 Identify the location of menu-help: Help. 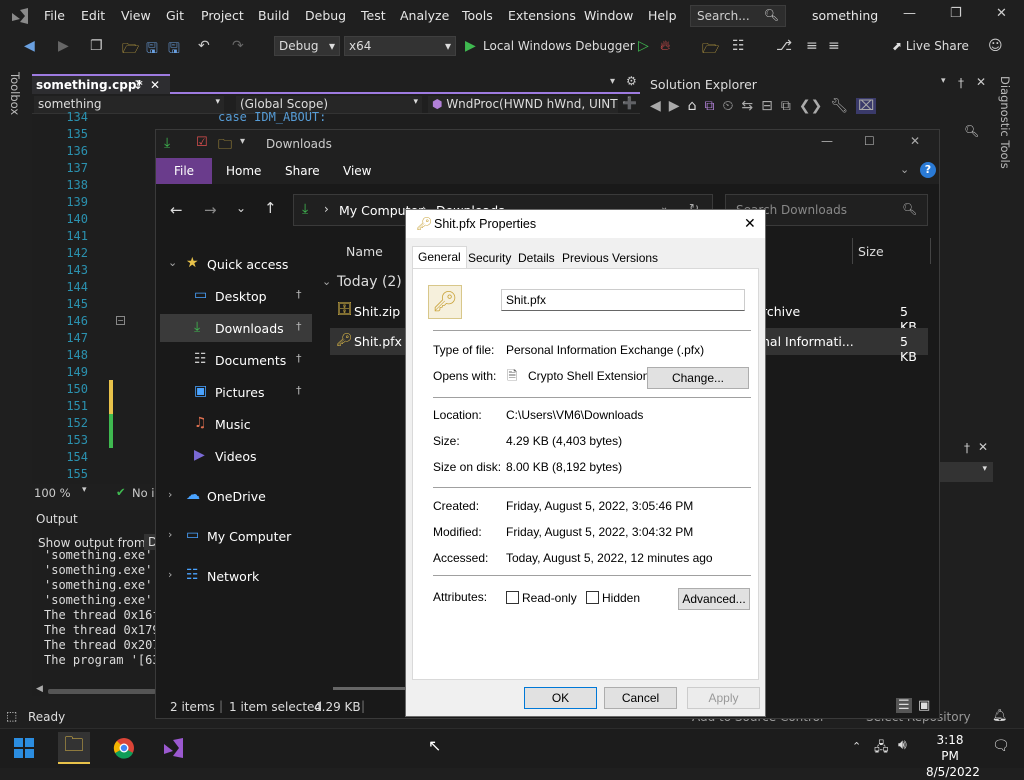
(662, 15).